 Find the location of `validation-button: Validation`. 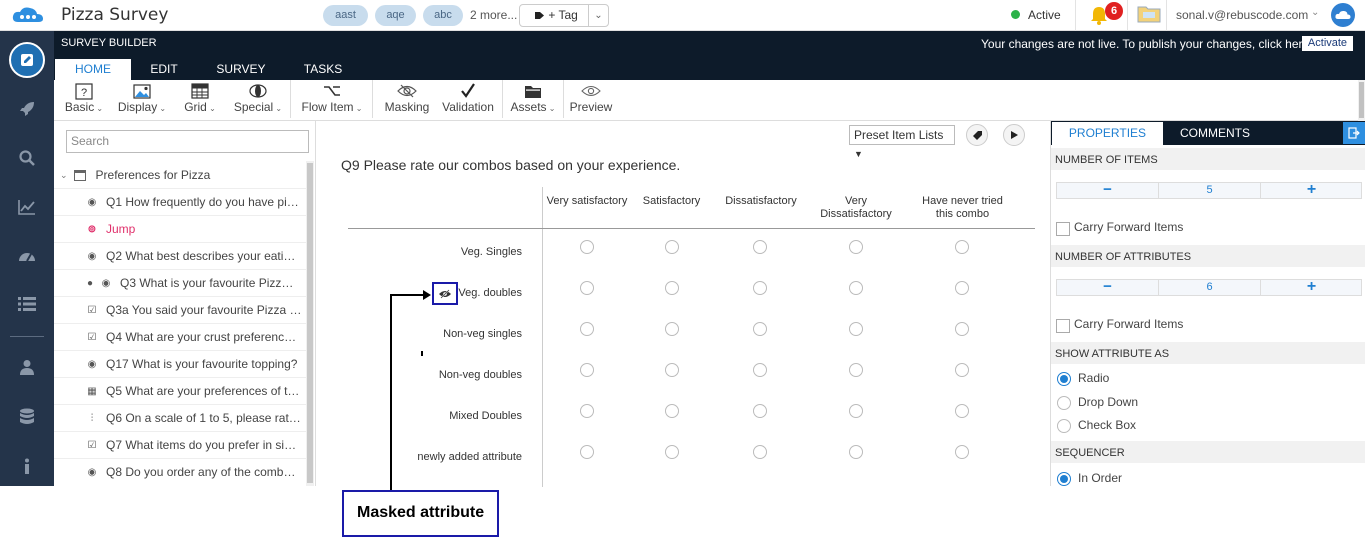

validation-button: Validation is located at coordinates (468, 98).